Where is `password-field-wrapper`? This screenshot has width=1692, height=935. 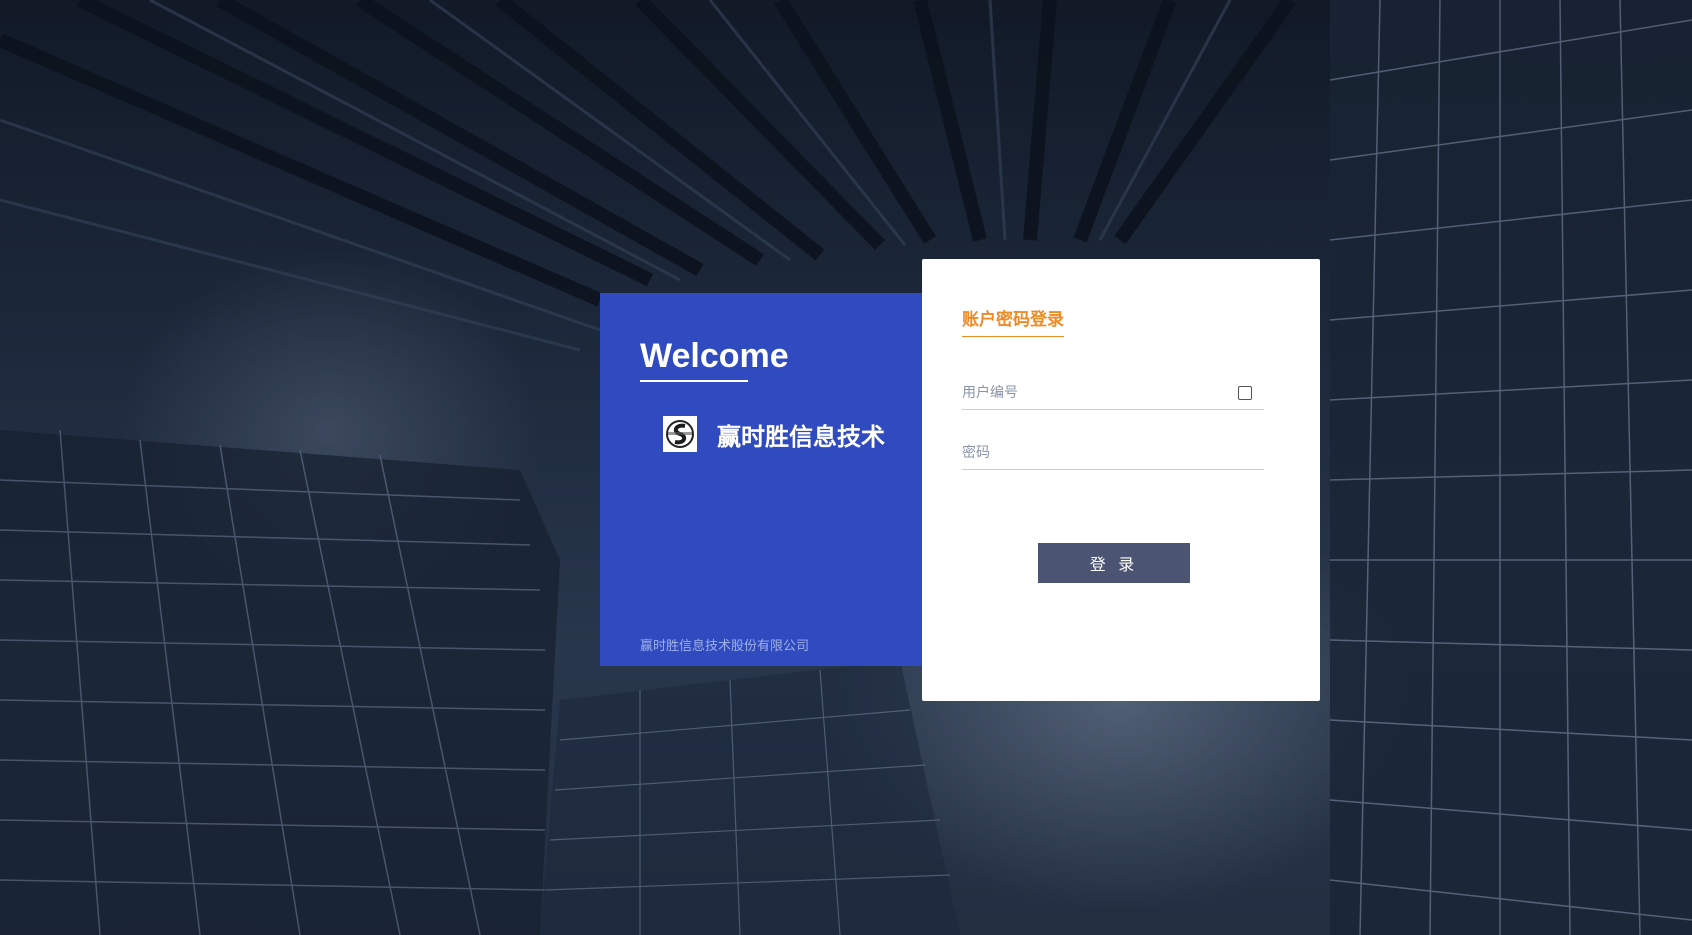
password-field-wrapper is located at coordinates (1113, 453).